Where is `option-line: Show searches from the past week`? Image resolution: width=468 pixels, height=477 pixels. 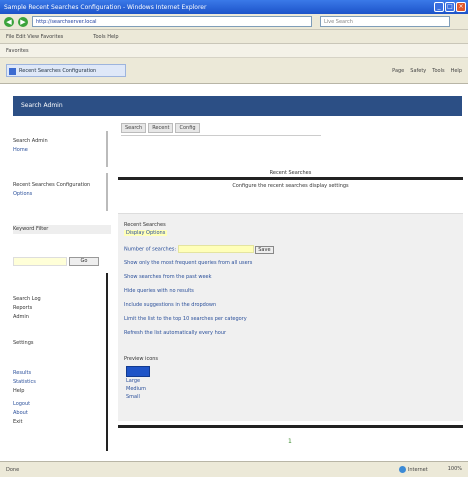 option-line: Show searches from the past week is located at coordinates (168, 277).